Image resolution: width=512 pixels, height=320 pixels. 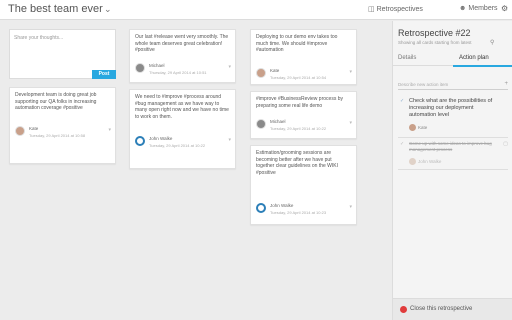 I want to click on post-button: Post, so click(x=104, y=74).